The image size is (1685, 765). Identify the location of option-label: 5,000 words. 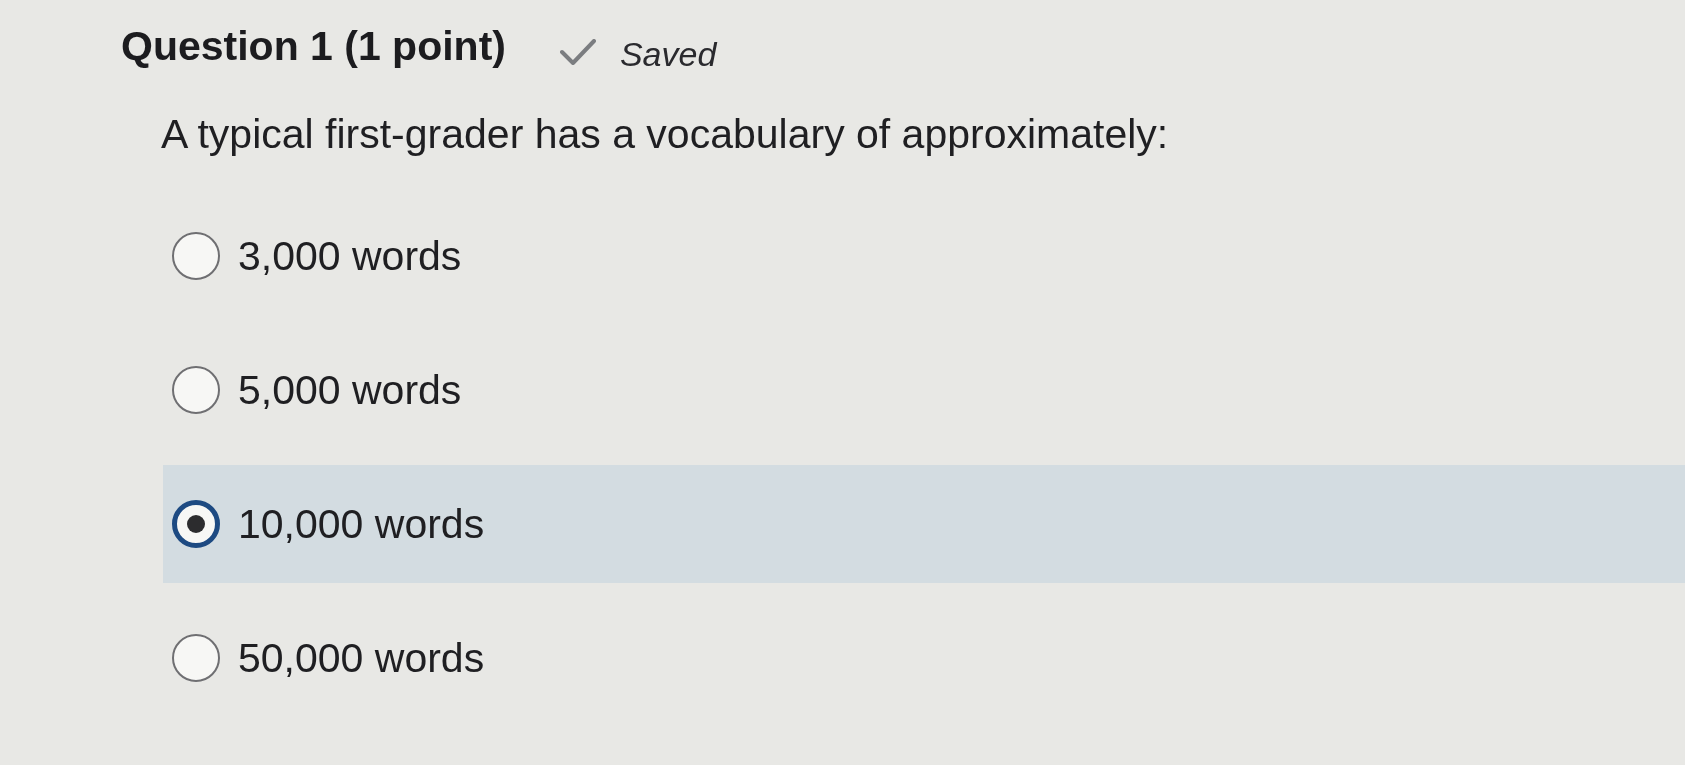
(350, 390).